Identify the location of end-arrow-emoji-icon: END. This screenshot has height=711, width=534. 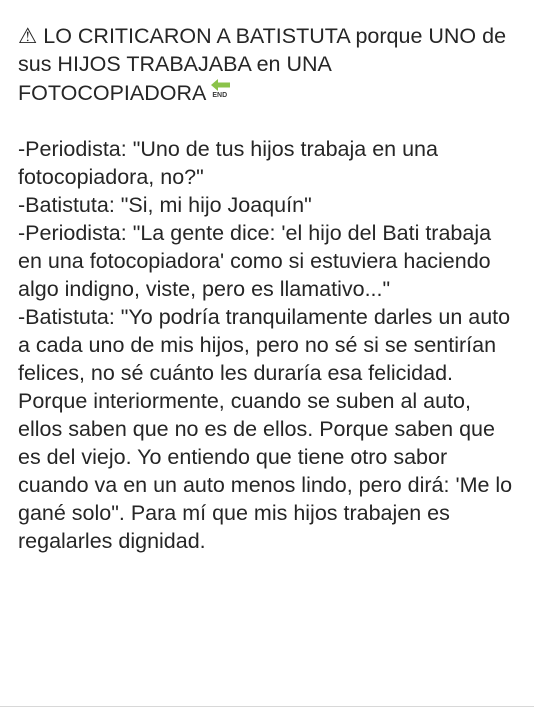
(221, 91).